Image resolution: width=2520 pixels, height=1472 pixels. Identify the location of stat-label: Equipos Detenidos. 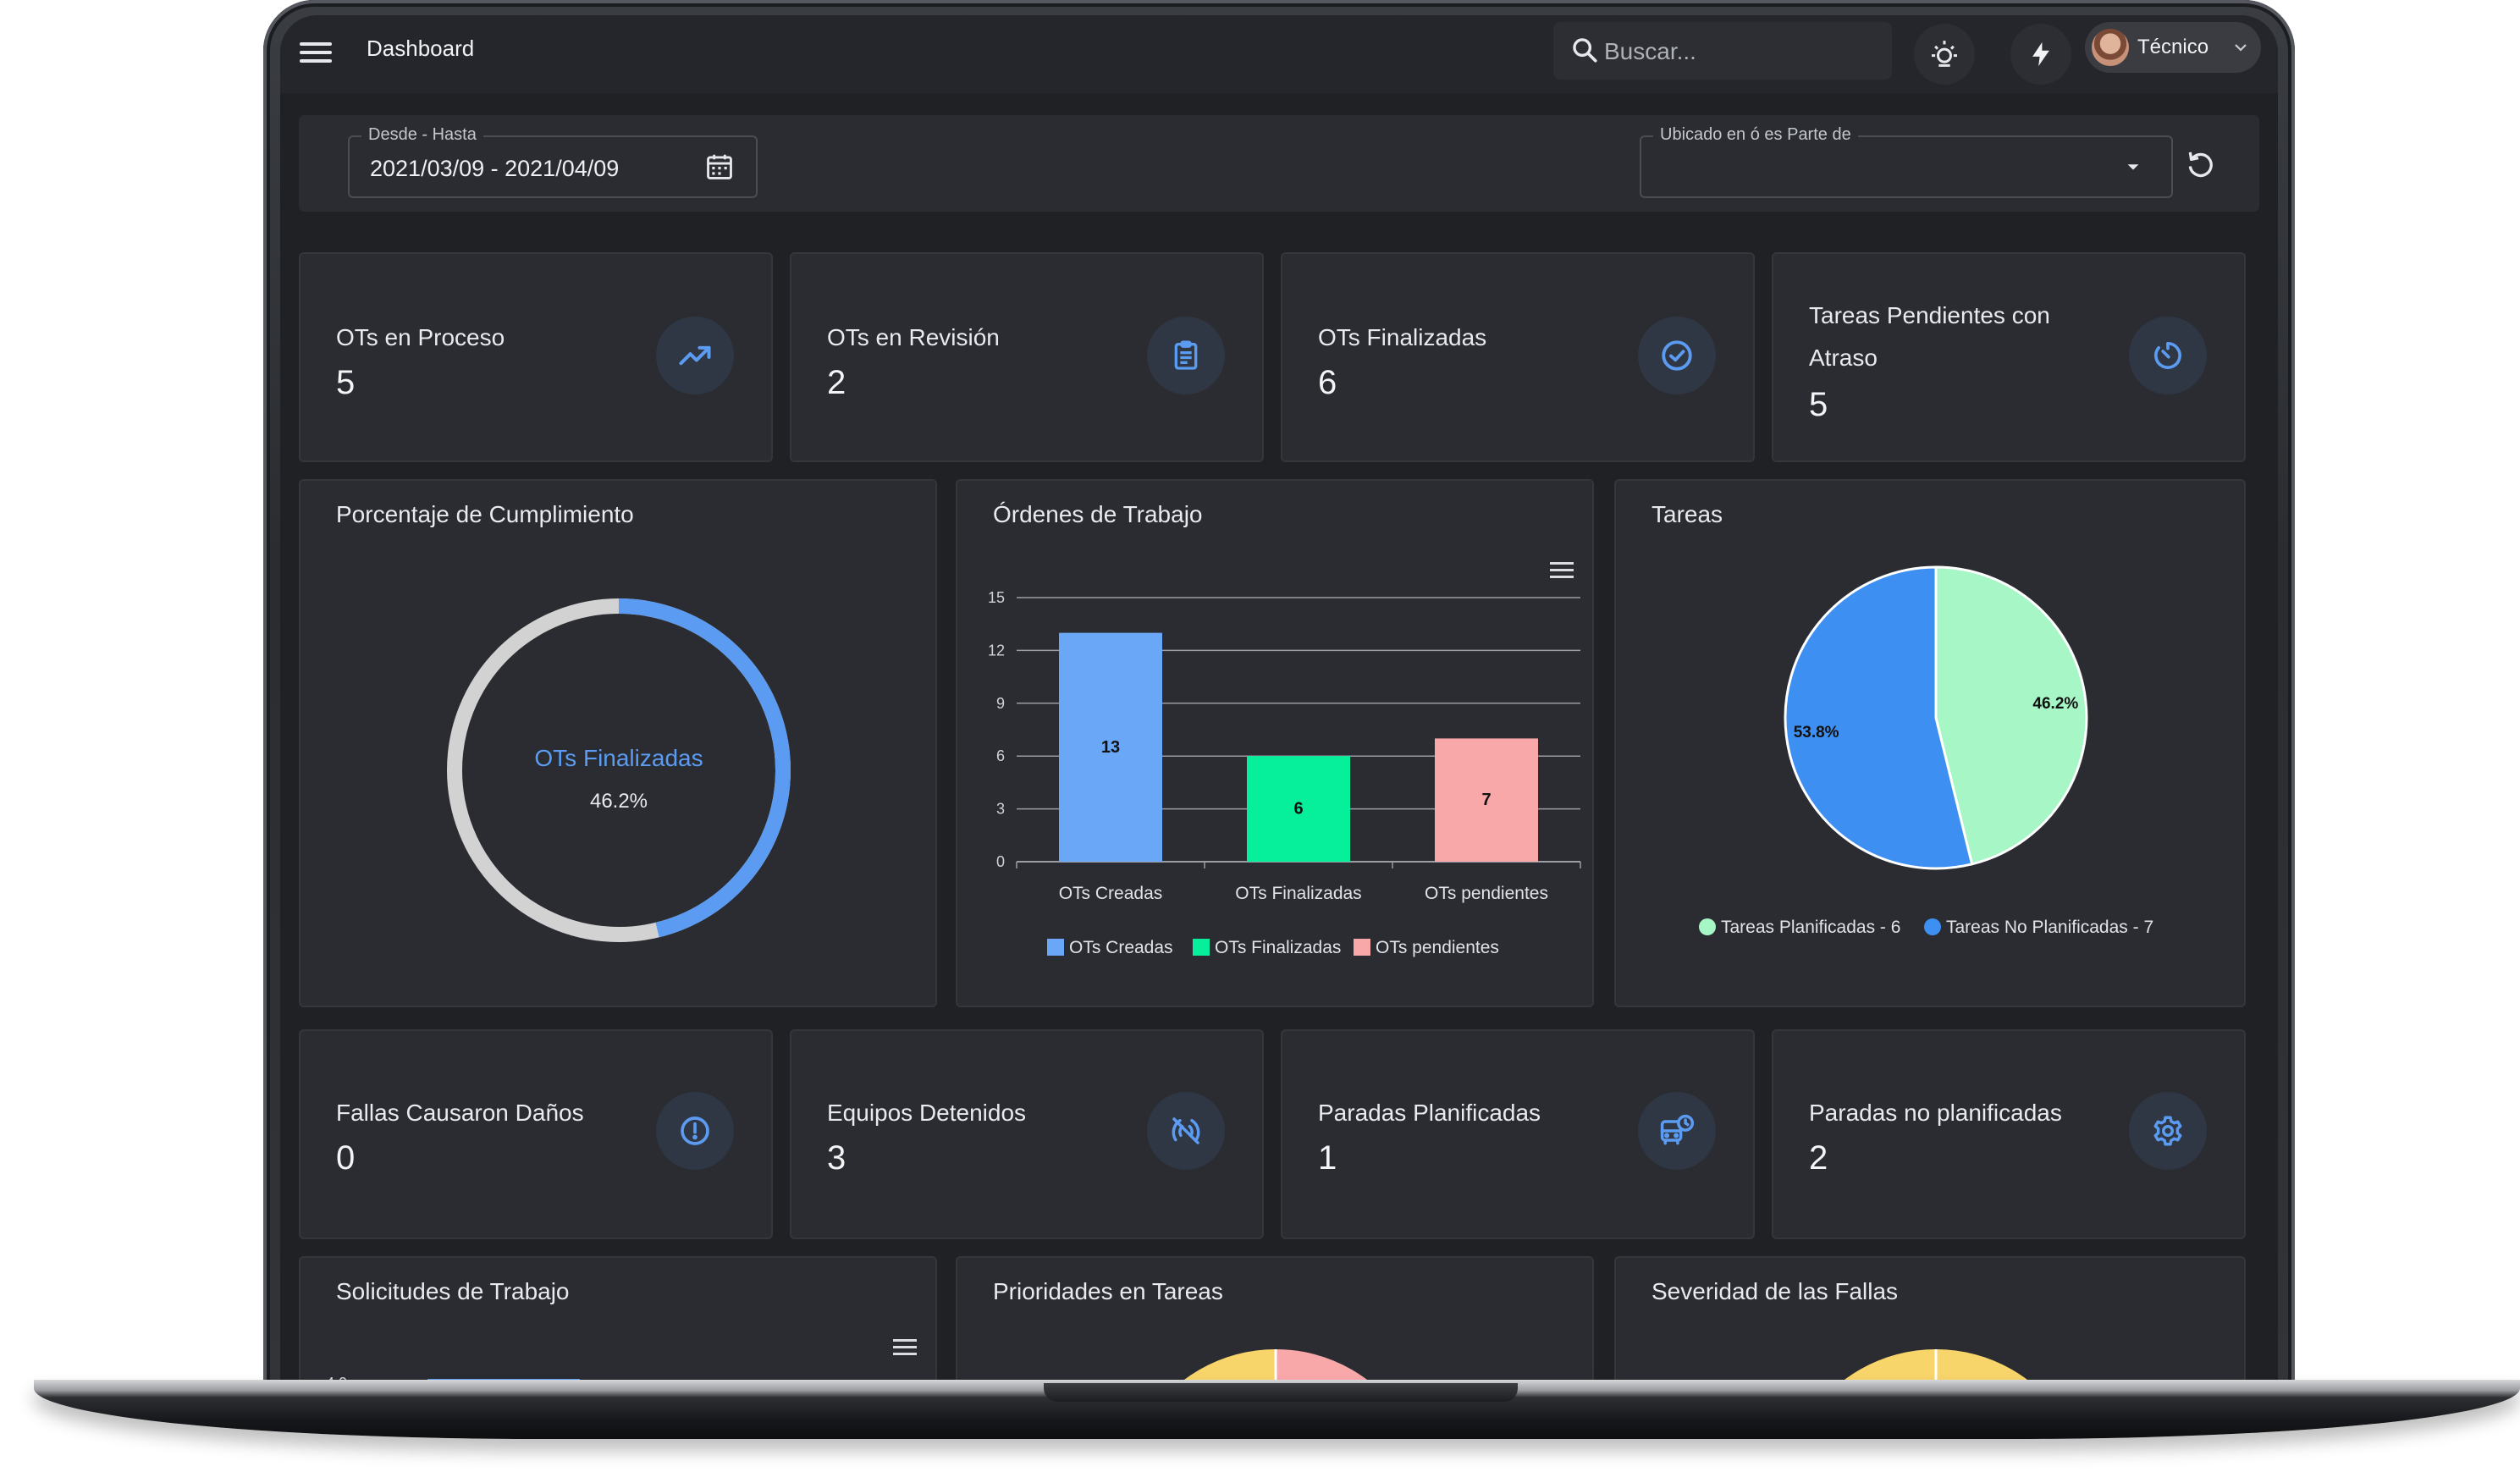
(927, 1113).